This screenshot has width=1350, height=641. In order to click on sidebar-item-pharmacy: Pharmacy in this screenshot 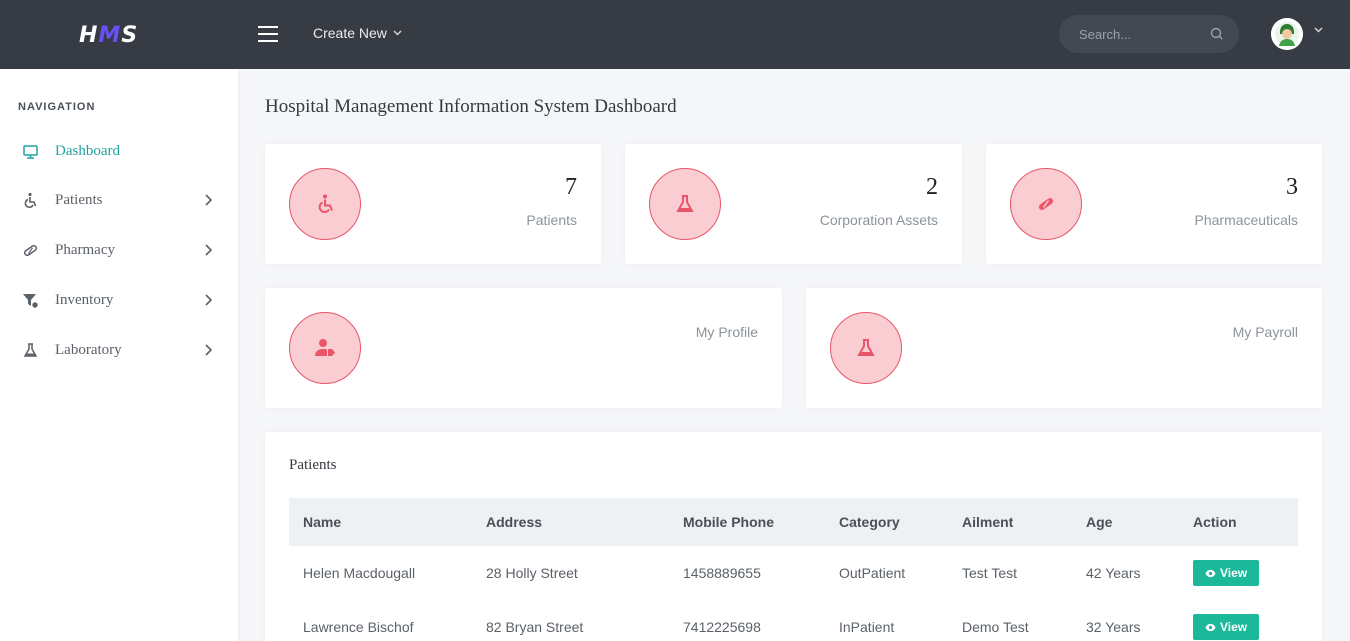, I will do `click(119, 250)`.